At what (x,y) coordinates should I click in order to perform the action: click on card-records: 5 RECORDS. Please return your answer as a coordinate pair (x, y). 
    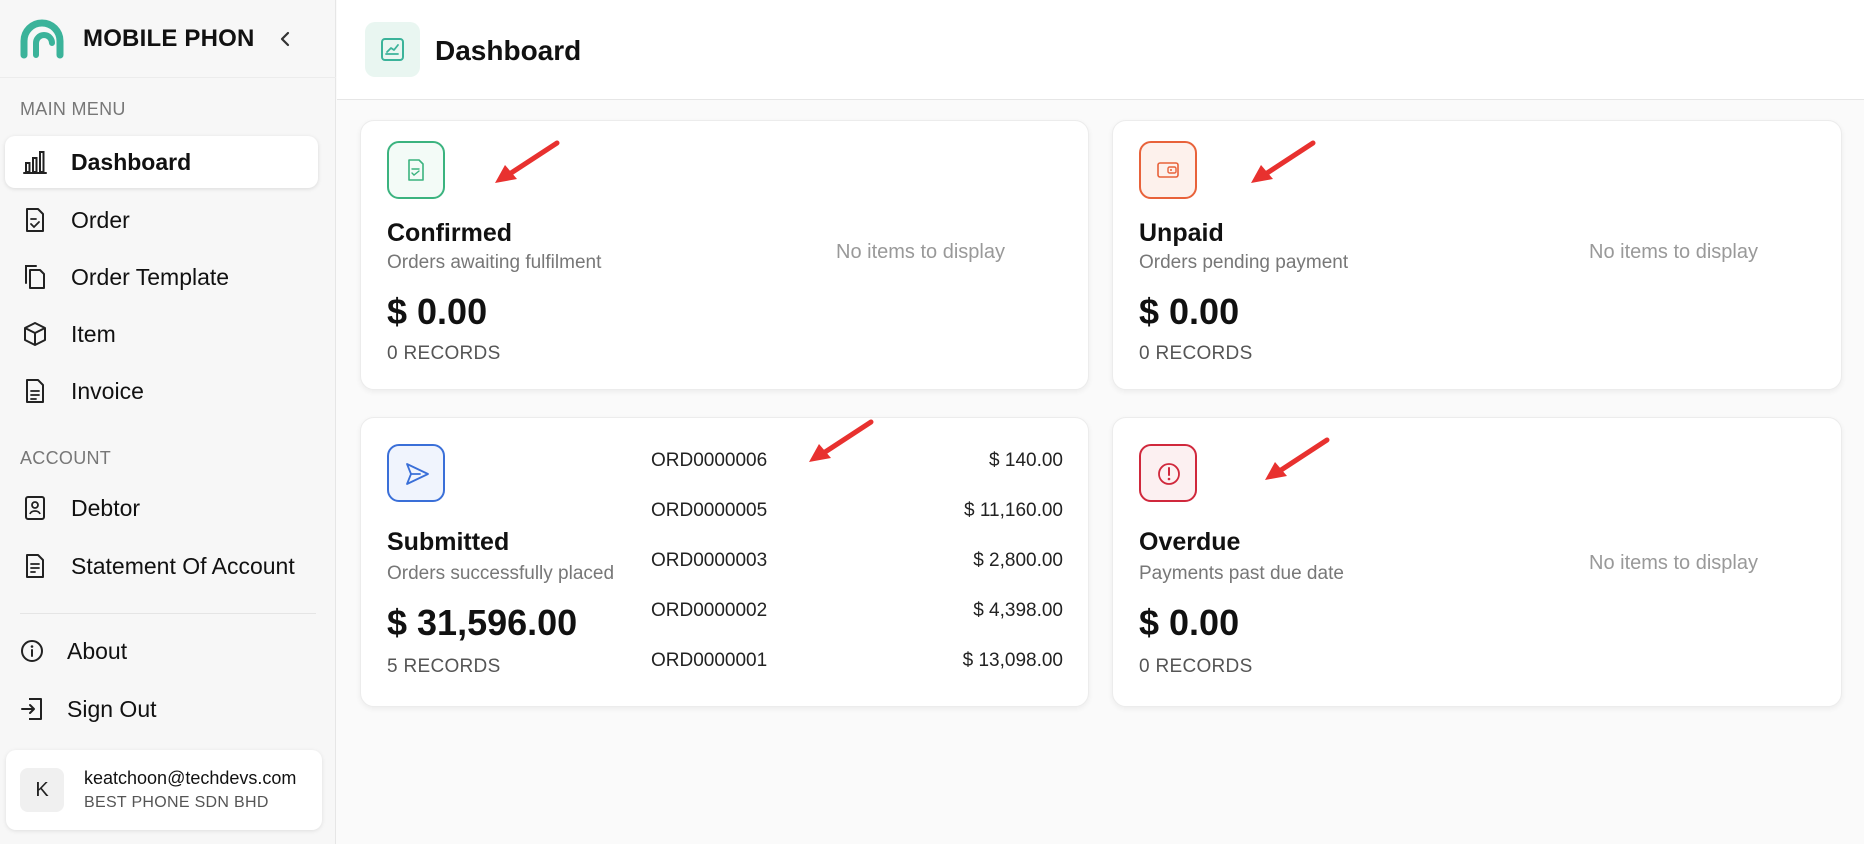
    Looking at the image, I should click on (444, 666).